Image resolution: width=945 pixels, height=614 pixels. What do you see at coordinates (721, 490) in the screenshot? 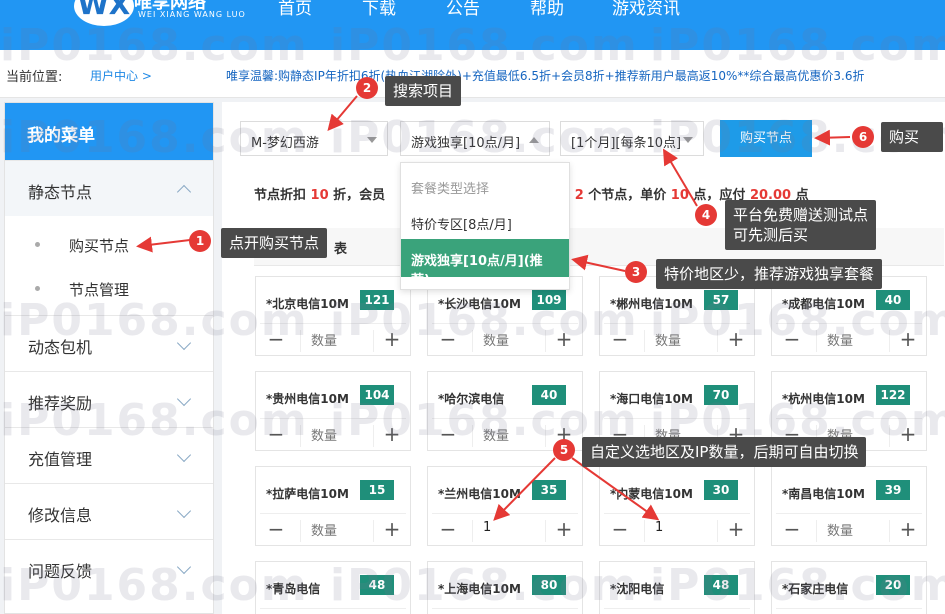
I see `node-available-count: 30` at bounding box center [721, 490].